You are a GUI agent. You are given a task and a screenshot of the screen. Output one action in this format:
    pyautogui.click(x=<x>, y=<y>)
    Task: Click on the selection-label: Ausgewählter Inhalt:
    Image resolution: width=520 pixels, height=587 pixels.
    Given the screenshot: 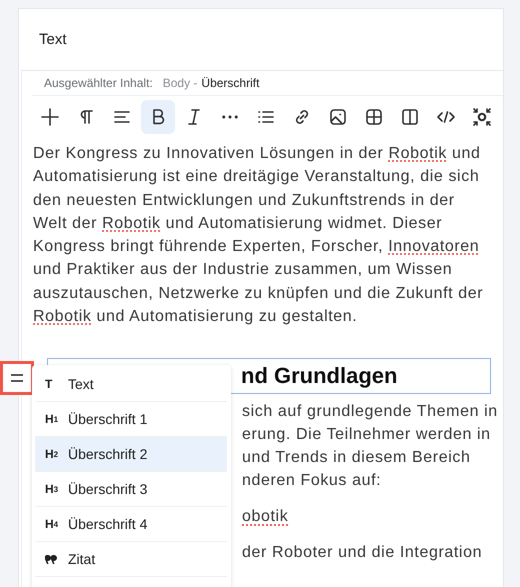 What is the action you would take?
    pyautogui.click(x=98, y=83)
    